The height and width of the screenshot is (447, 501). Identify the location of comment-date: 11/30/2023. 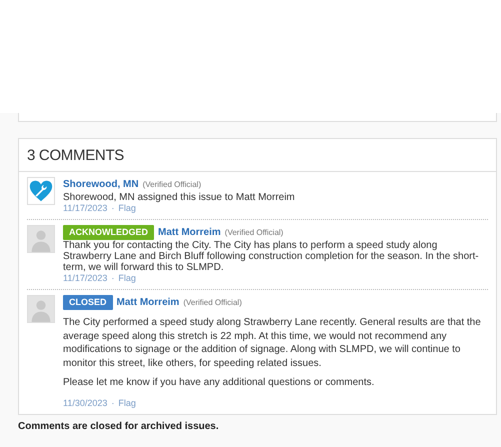
(85, 403).